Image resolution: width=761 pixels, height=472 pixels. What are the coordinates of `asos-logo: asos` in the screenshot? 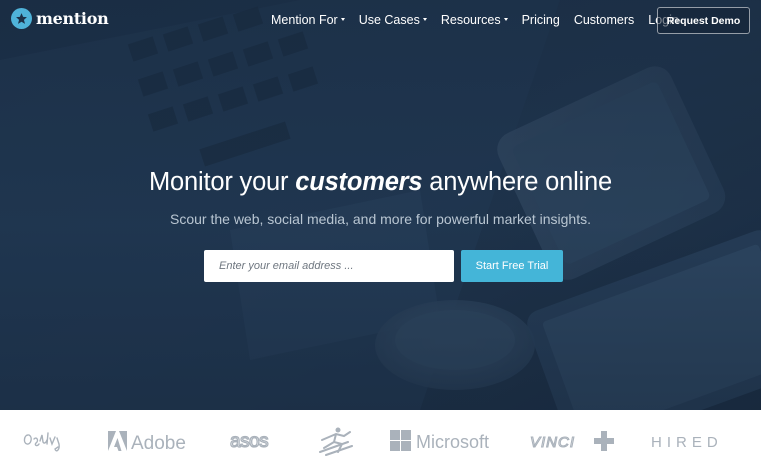 It's located at (256, 441).